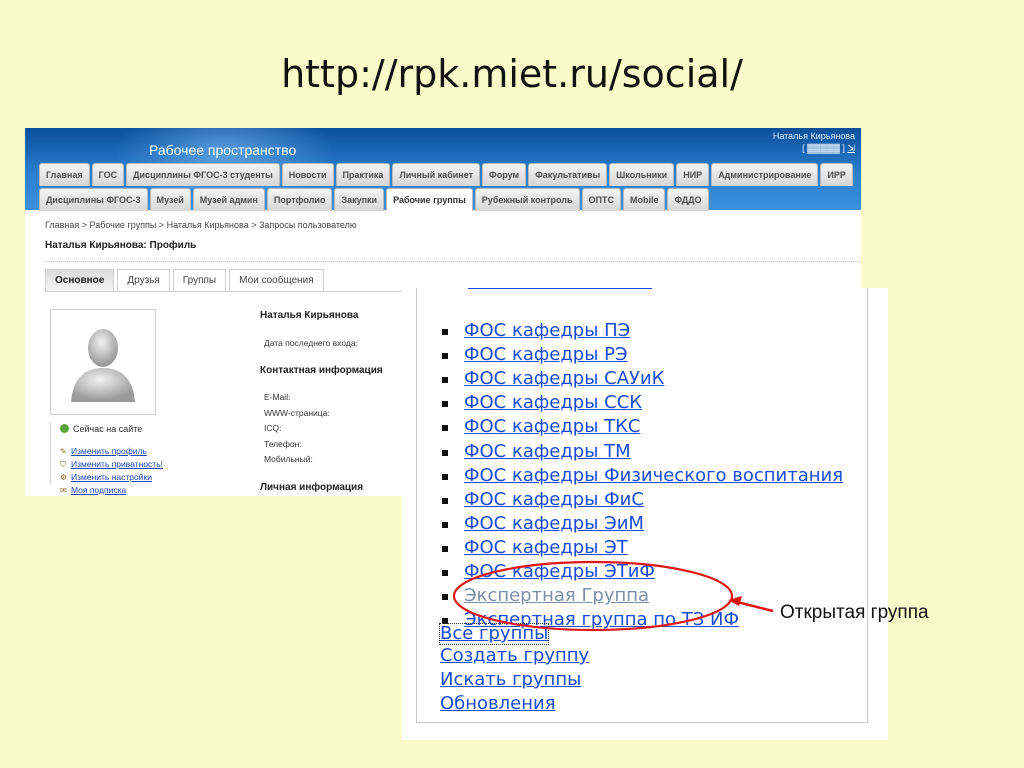 The image size is (1024, 768). I want to click on group-action-link: Все группы, so click(494, 634).